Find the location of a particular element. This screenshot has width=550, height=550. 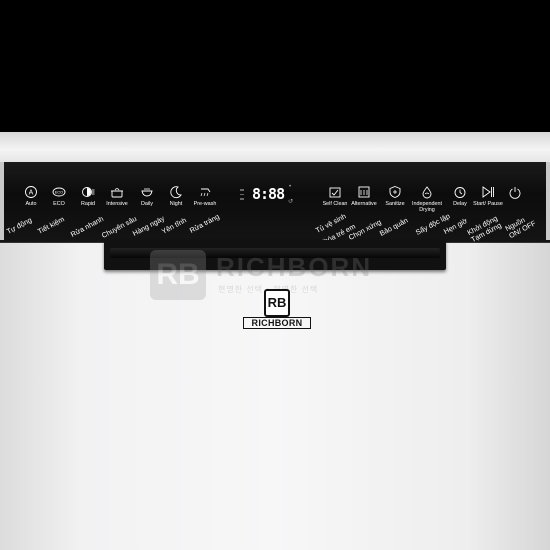

svg-text: A is located at coordinates (31, 193).